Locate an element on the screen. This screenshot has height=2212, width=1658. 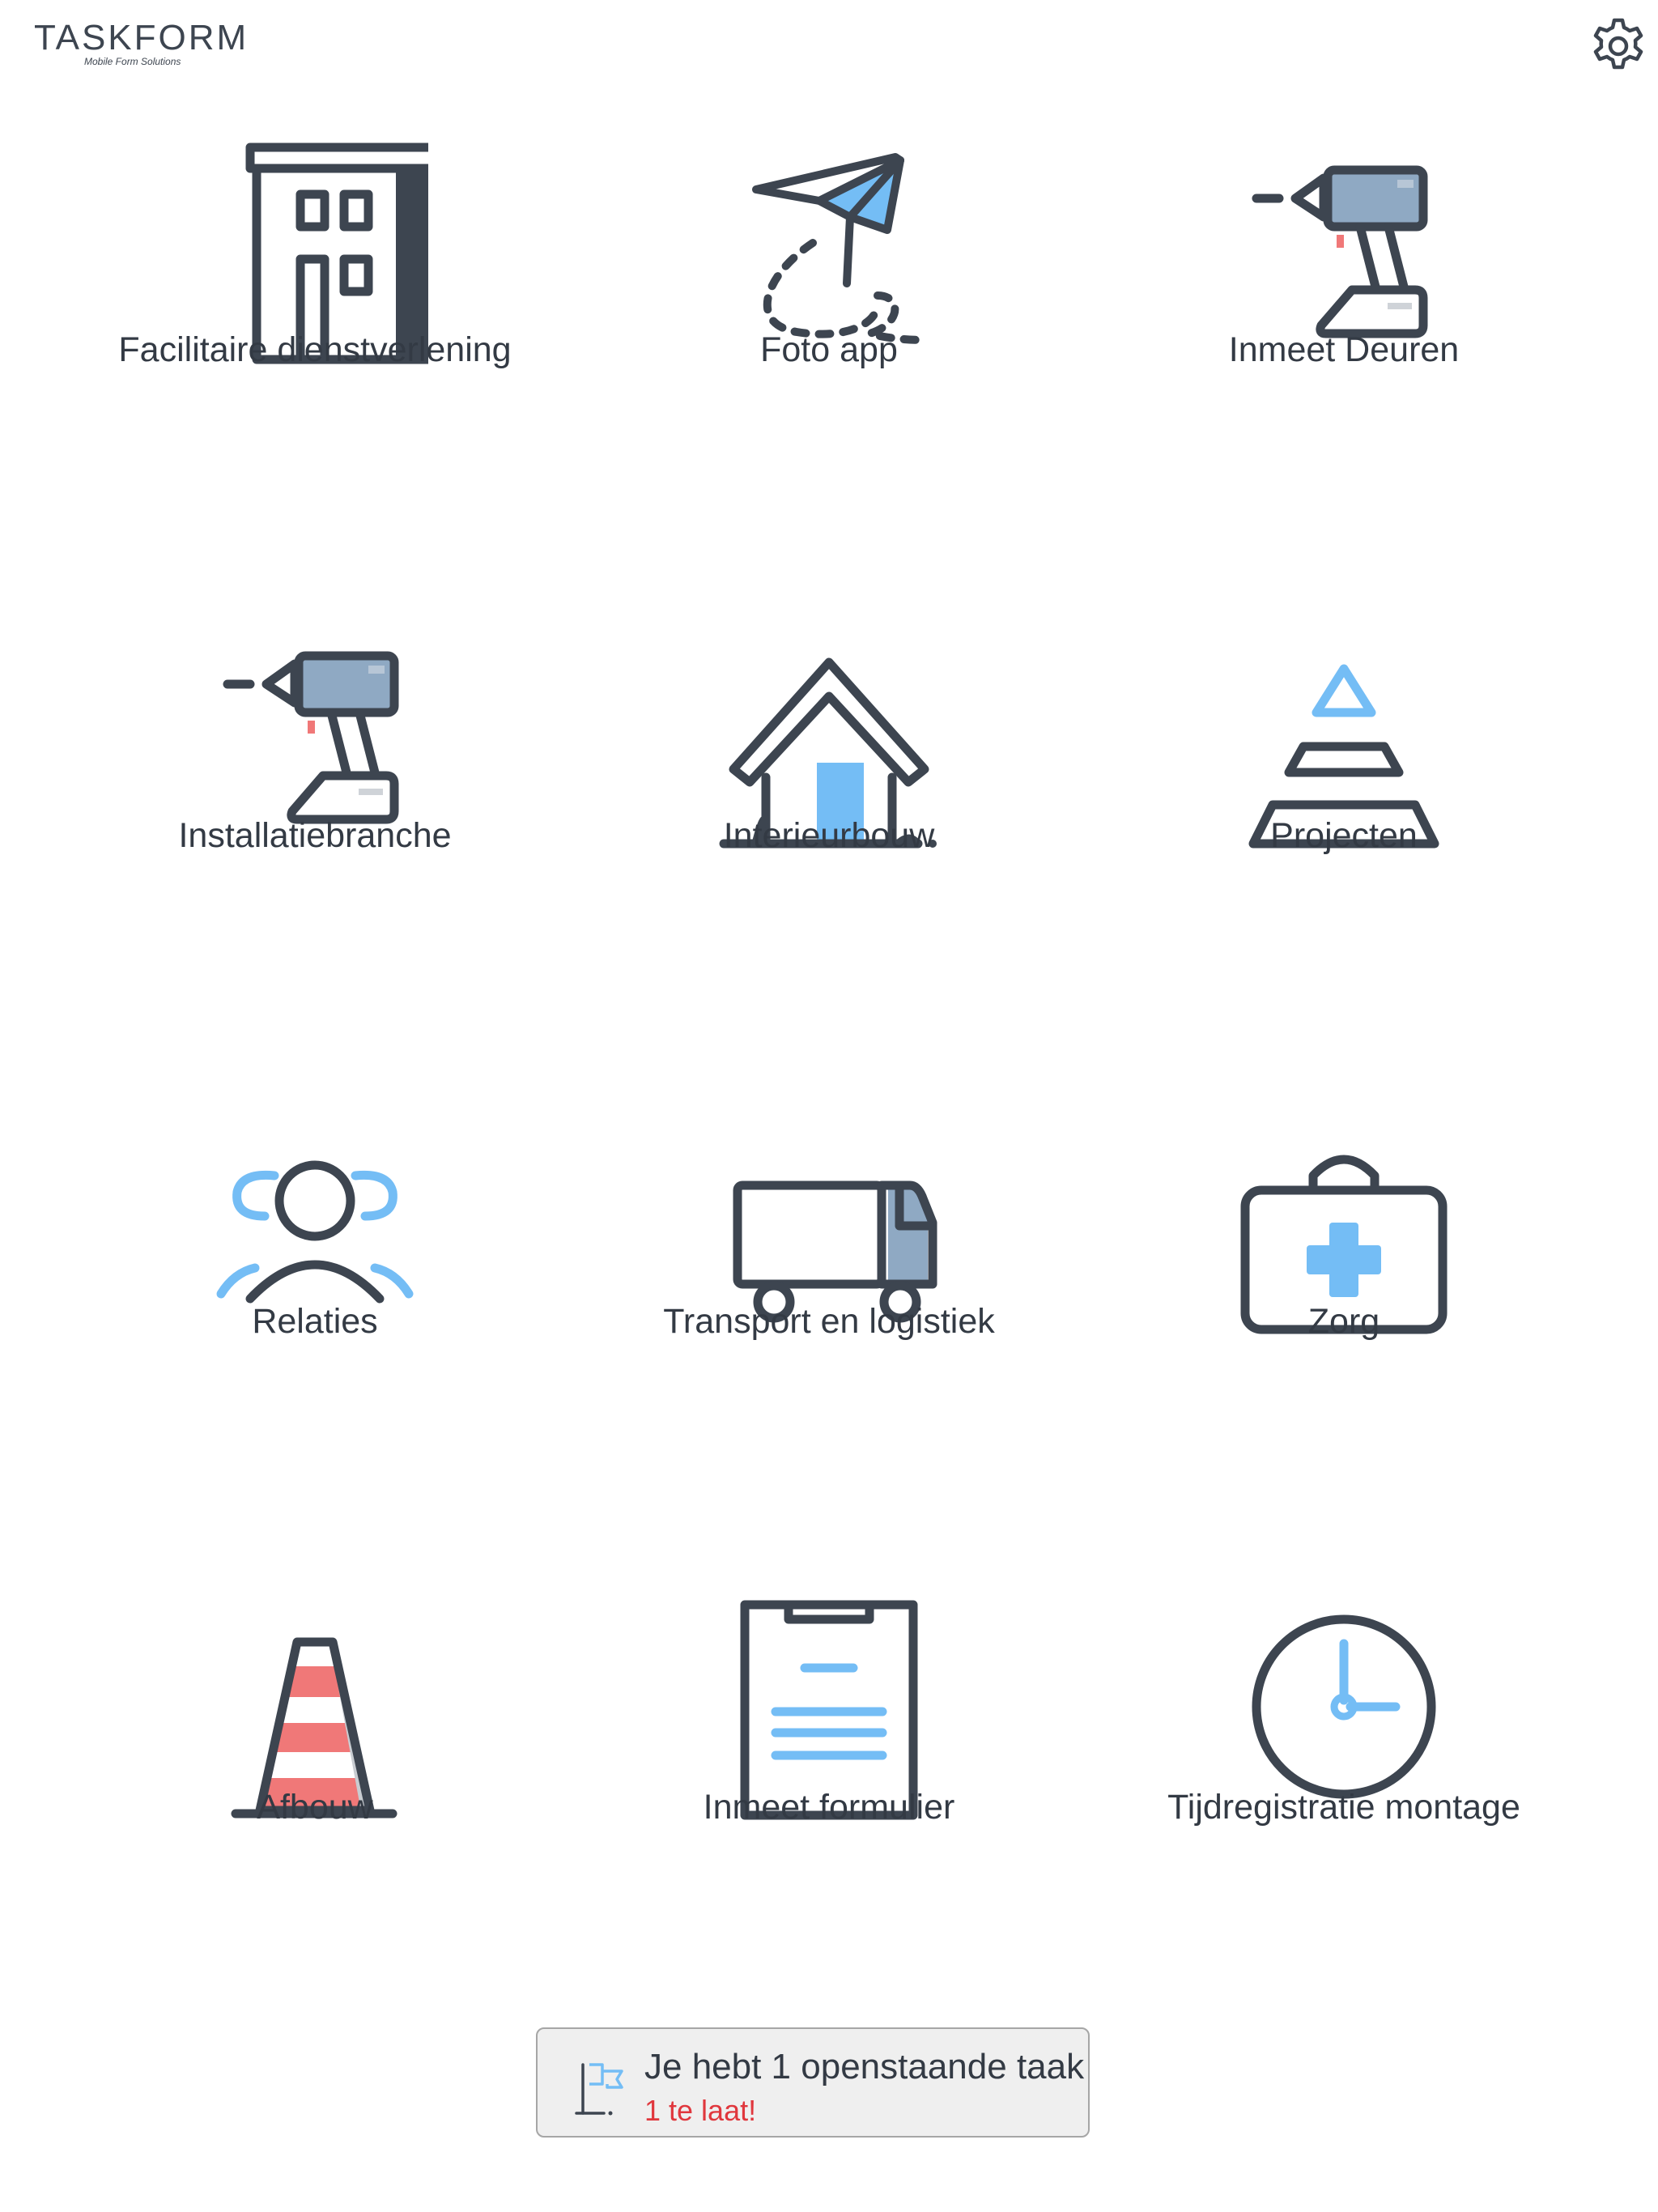
tile-label: Tijdregistratie montage is located at coordinates (1343, 1808).